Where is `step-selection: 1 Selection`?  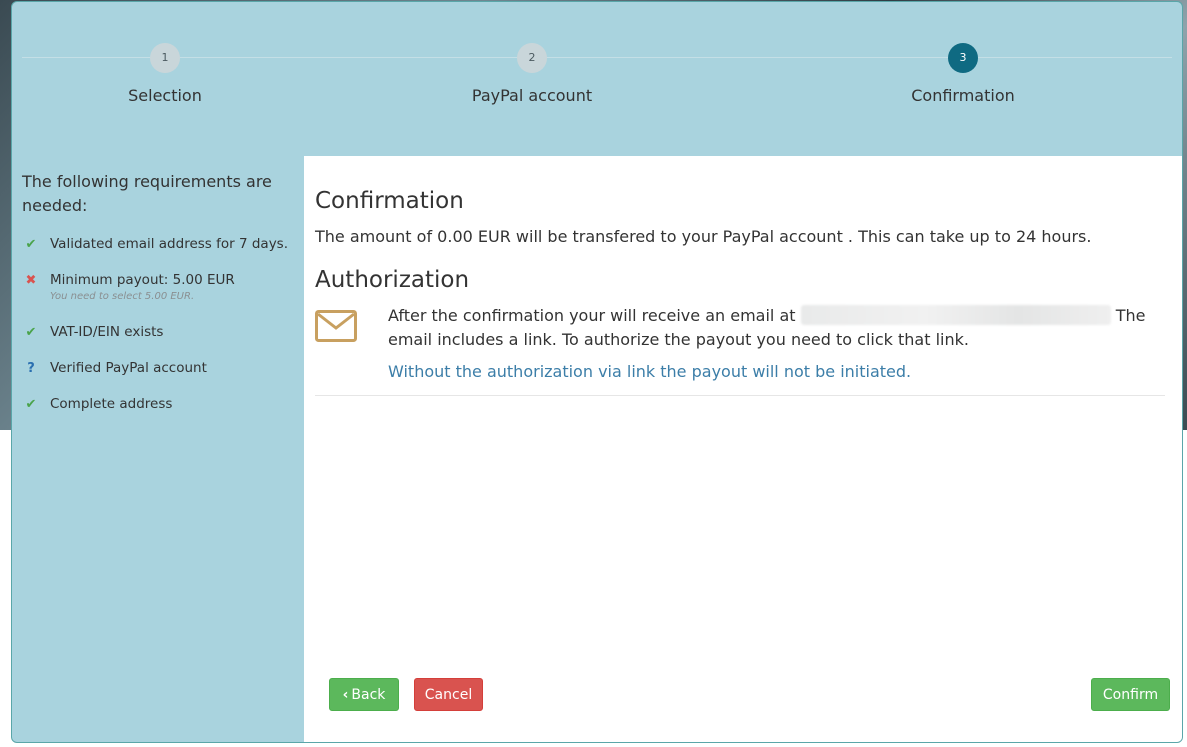
step-selection: 1 Selection is located at coordinates (165, 74).